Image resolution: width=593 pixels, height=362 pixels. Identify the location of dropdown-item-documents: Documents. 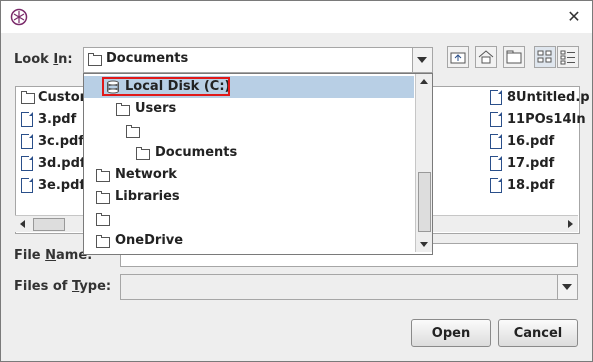
(249, 153).